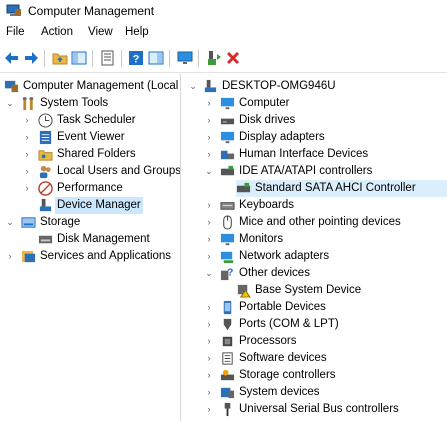 The image size is (447, 421). What do you see at coordinates (315, 341) in the screenshot?
I see `device-category-processors: › Processors` at bounding box center [315, 341].